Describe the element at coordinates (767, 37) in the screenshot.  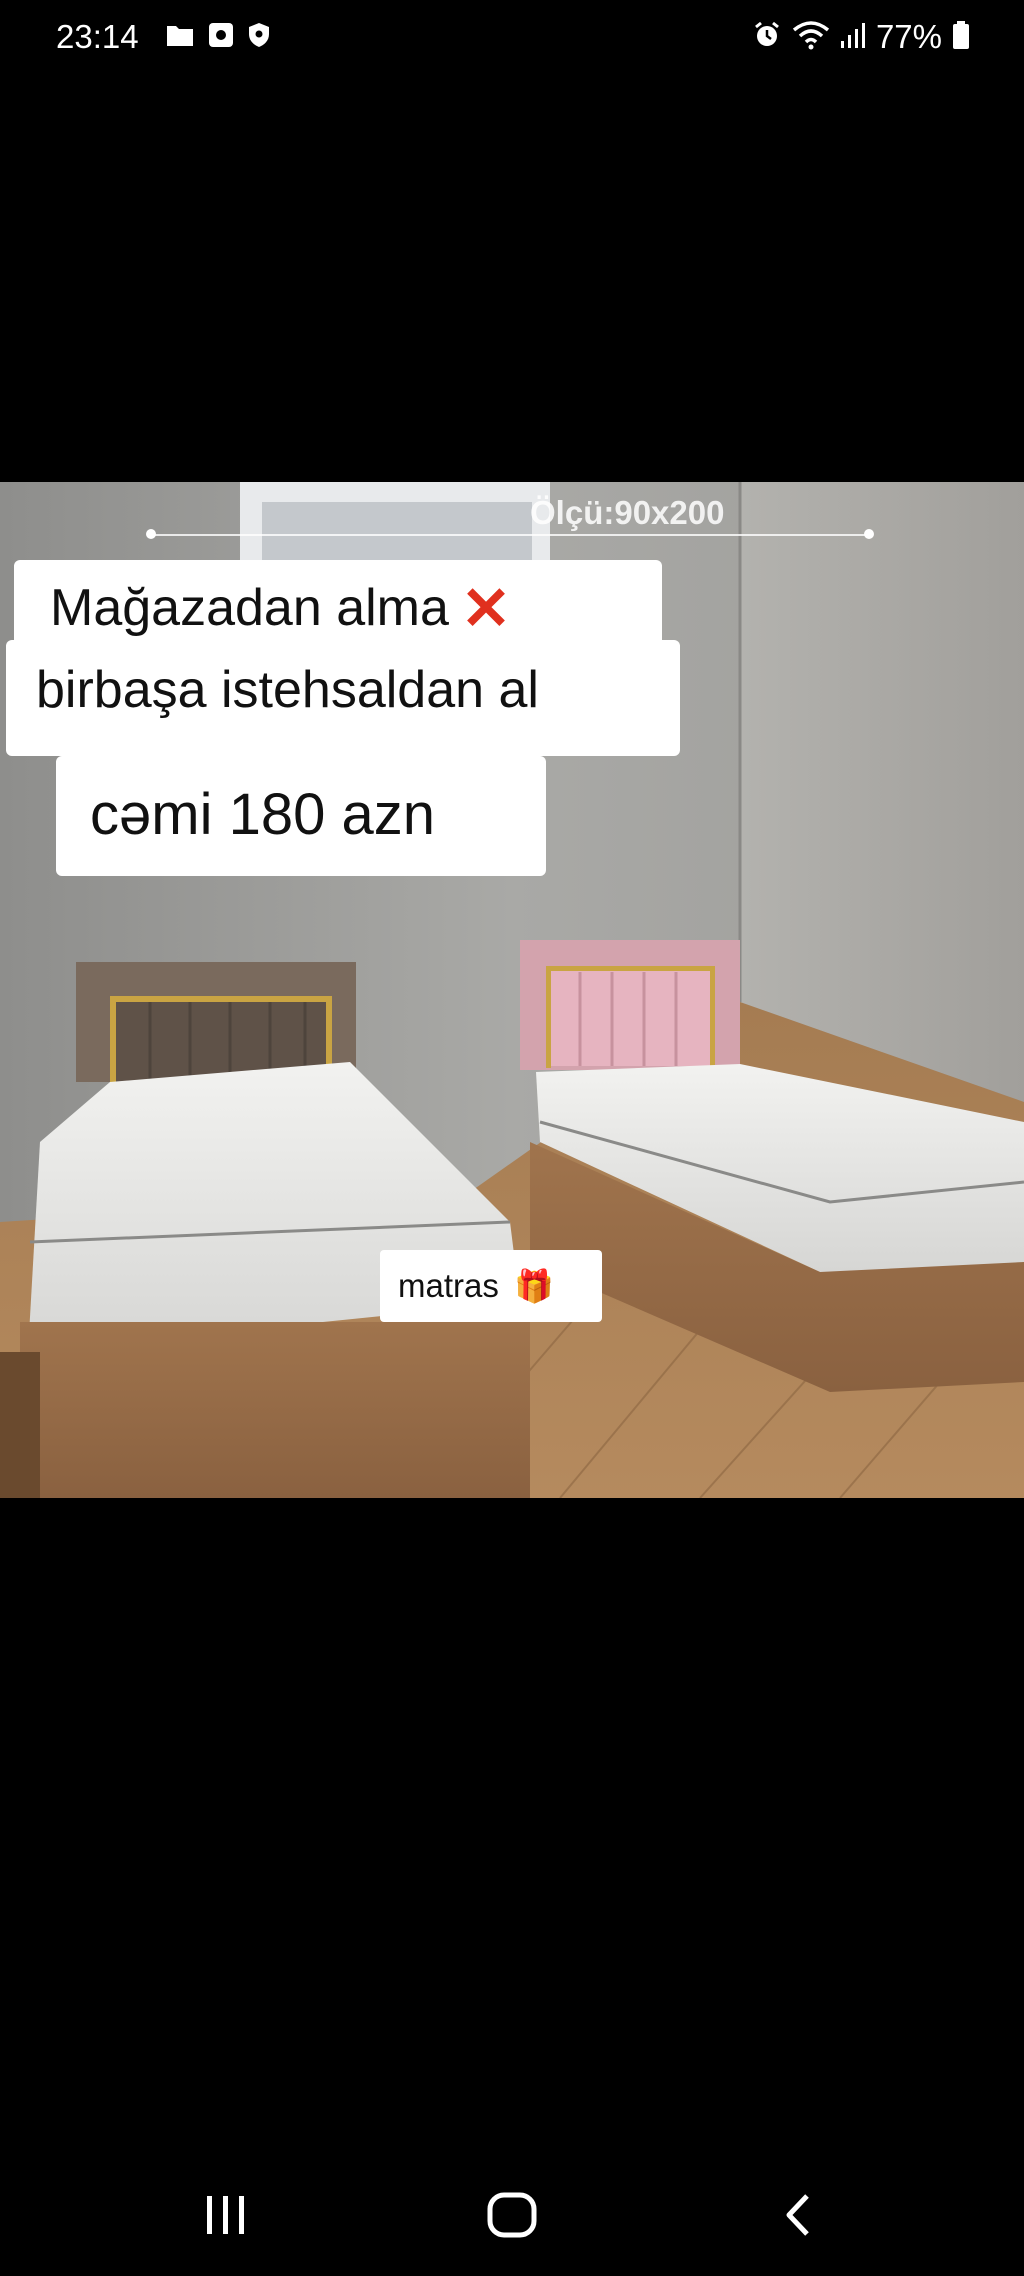
I see `alarm-icon` at that location.